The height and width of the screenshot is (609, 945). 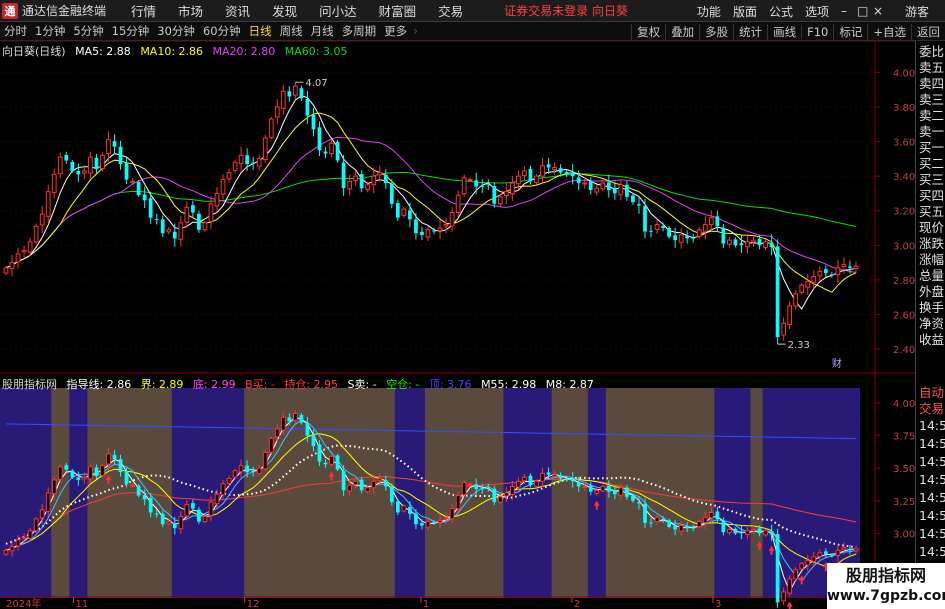 What do you see at coordinates (930, 292) in the screenshot?
I see `side-item: 外盘` at bounding box center [930, 292].